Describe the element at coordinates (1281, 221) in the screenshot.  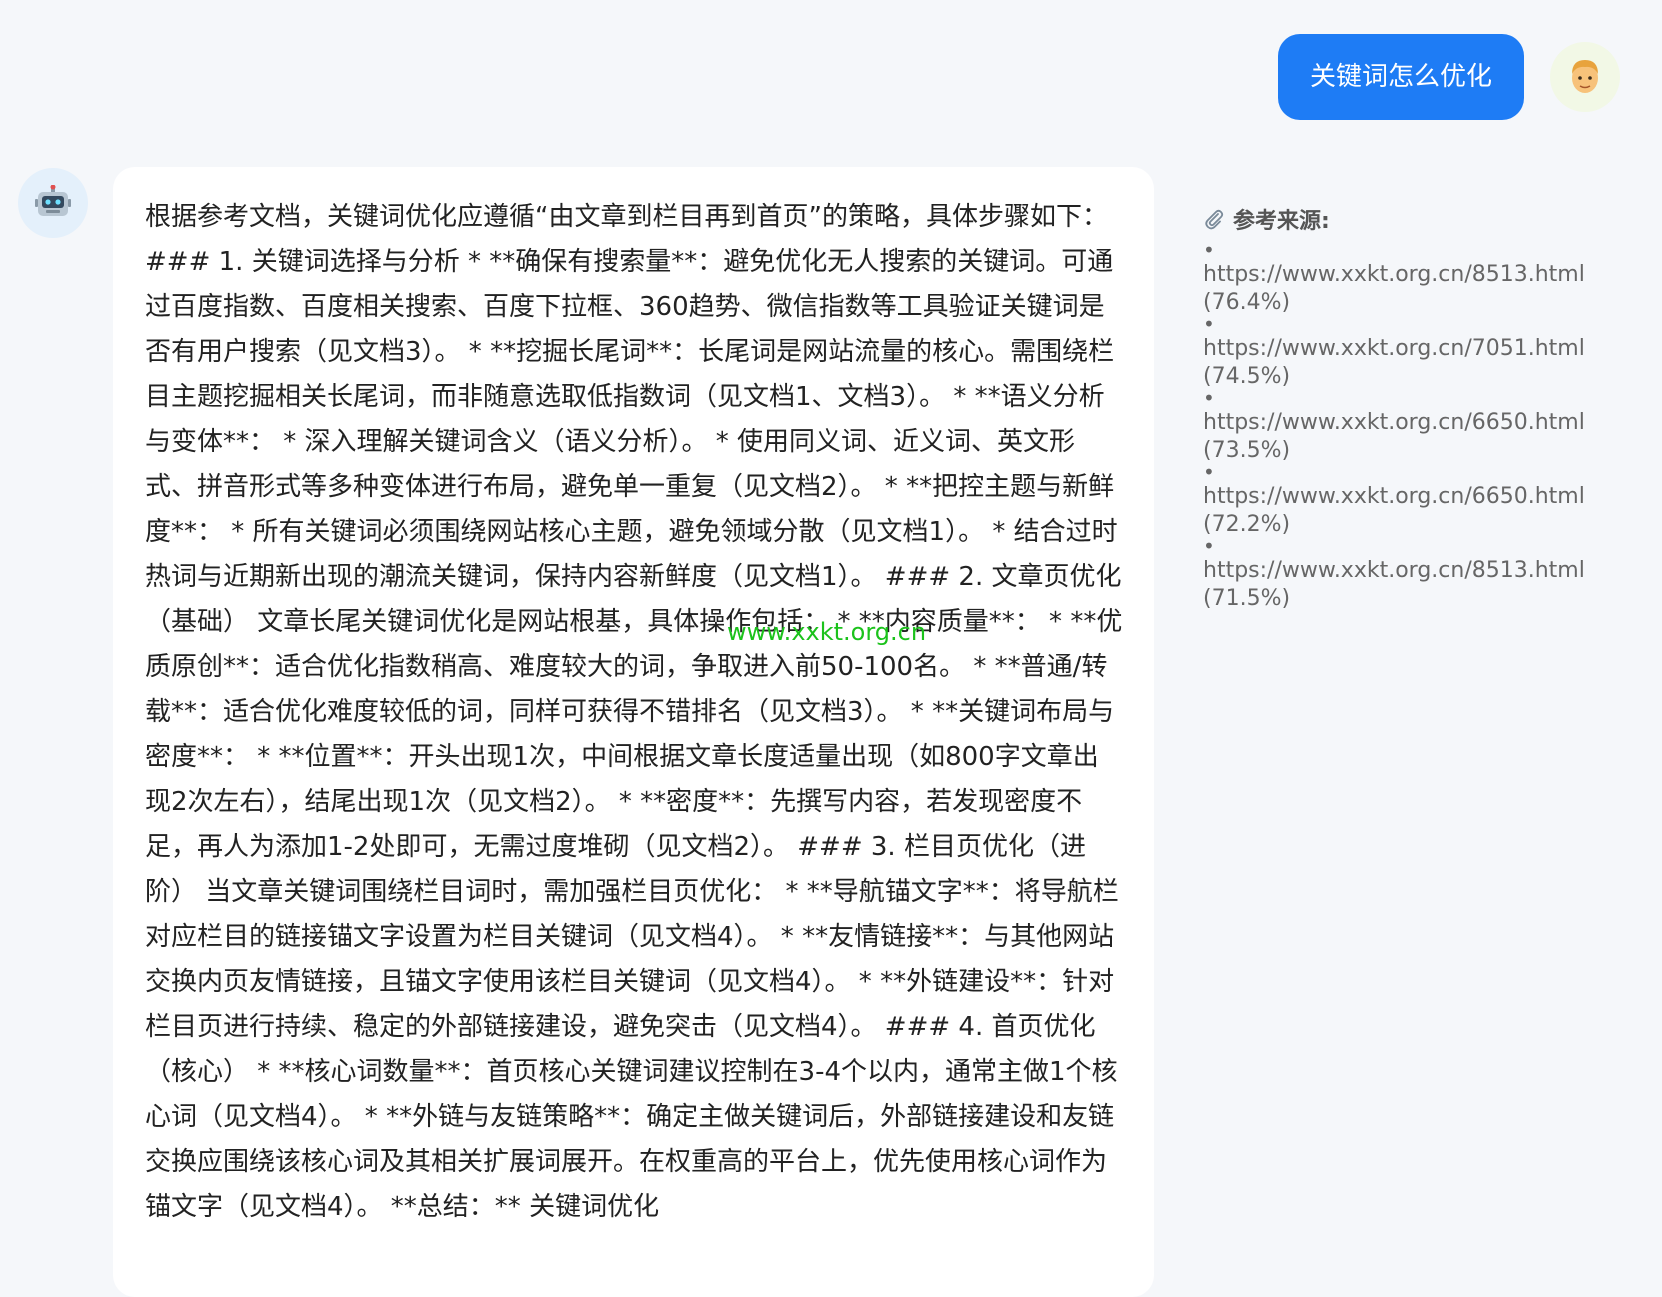
I see `sources-title: 参考来源:` at that location.